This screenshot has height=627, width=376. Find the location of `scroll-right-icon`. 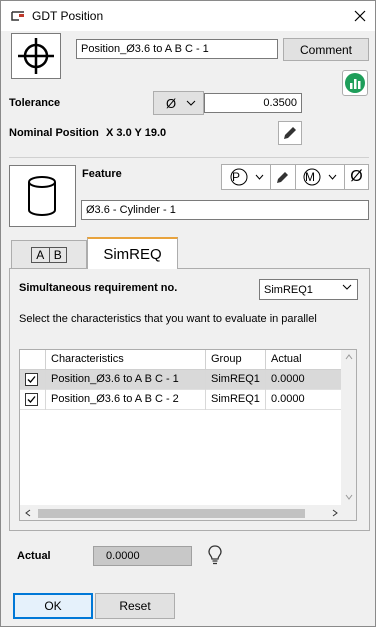

scroll-right-icon is located at coordinates (335, 513).